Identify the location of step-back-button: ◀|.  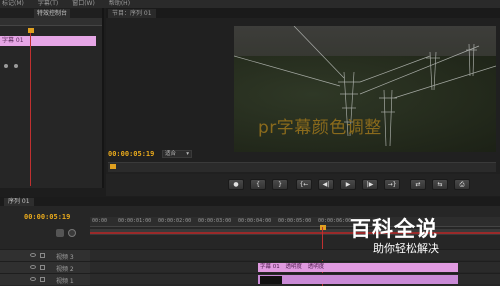
(326, 184).